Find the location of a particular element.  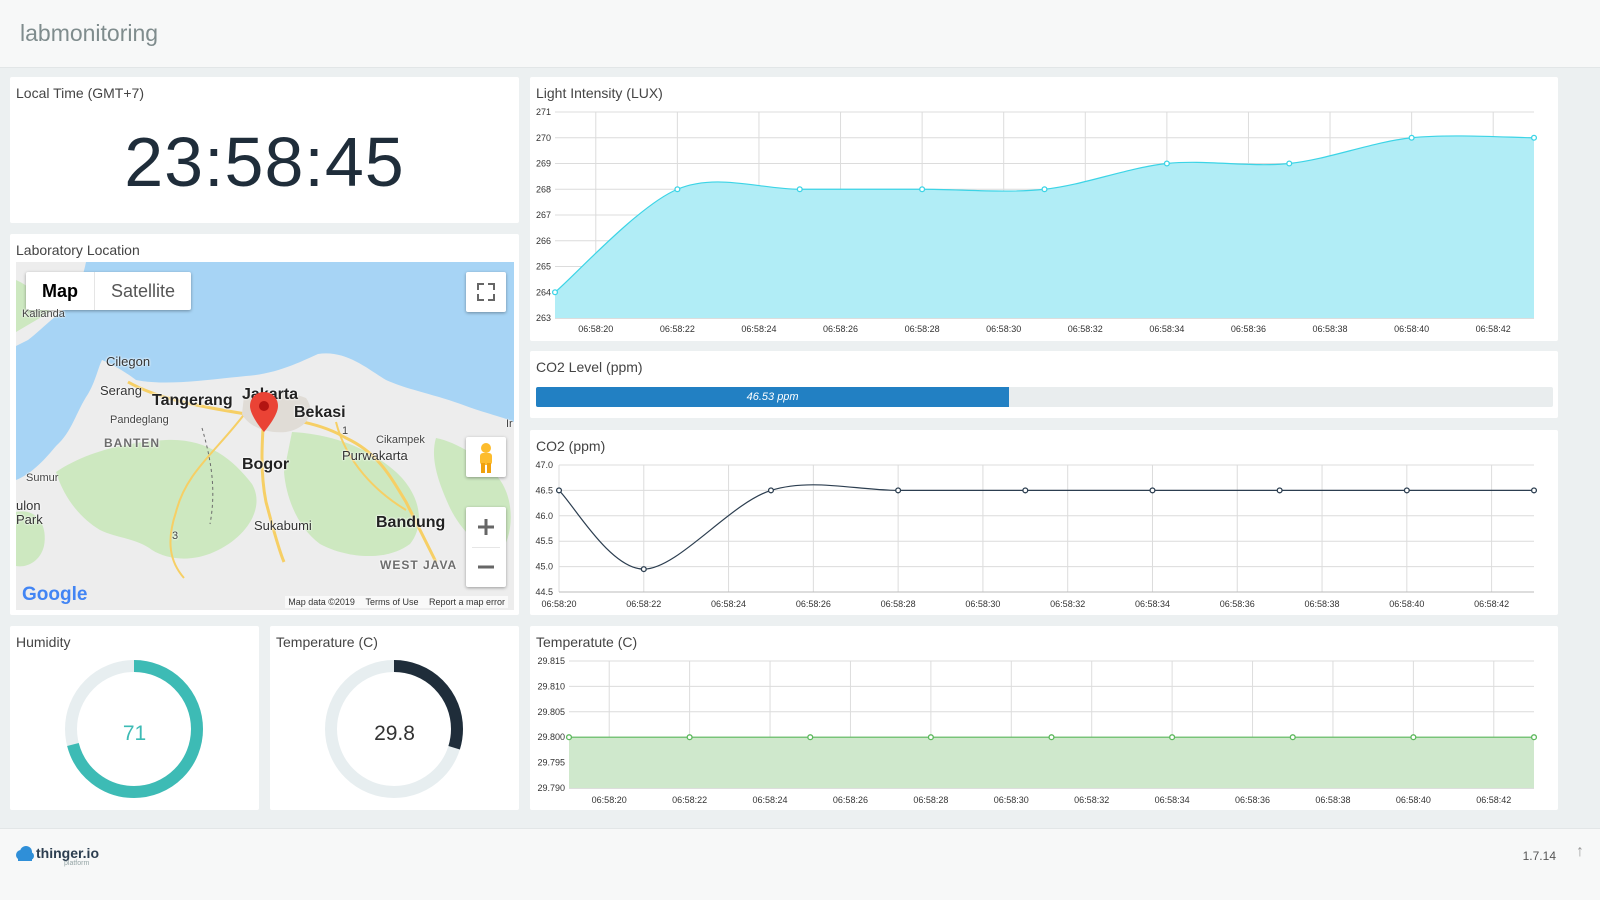

x-tick-label: 06:58:34 is located at coordinates (1172, 800).